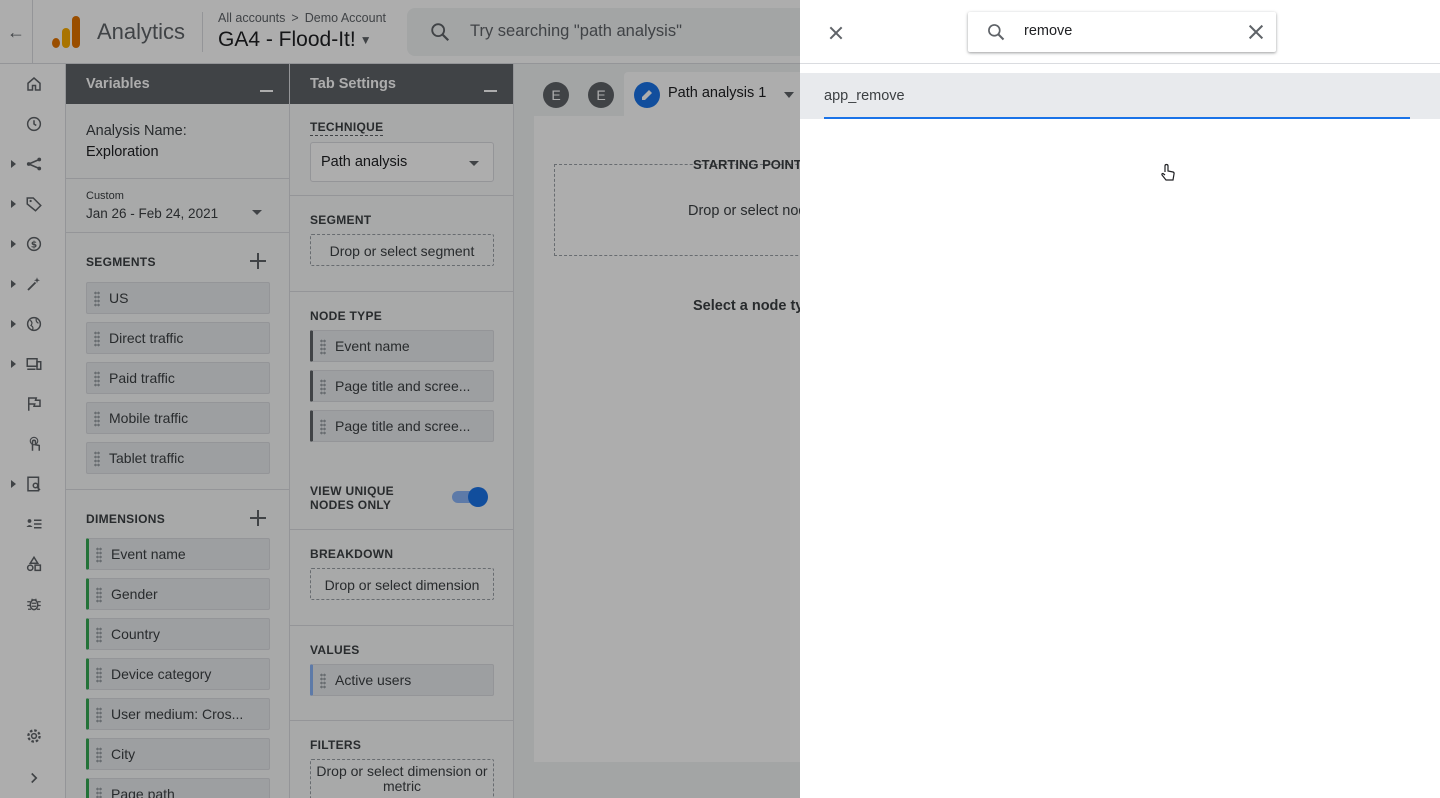  I want to click on close-icon, so click(836, 34).